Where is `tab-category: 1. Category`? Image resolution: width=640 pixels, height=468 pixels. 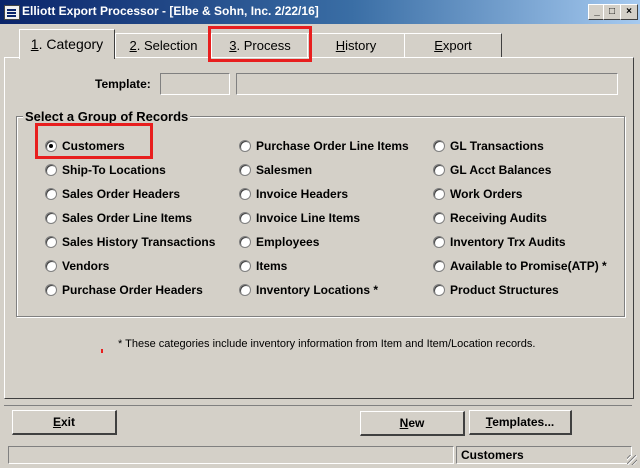
tab-category: 1. Category is located at coordinates (67, 44).